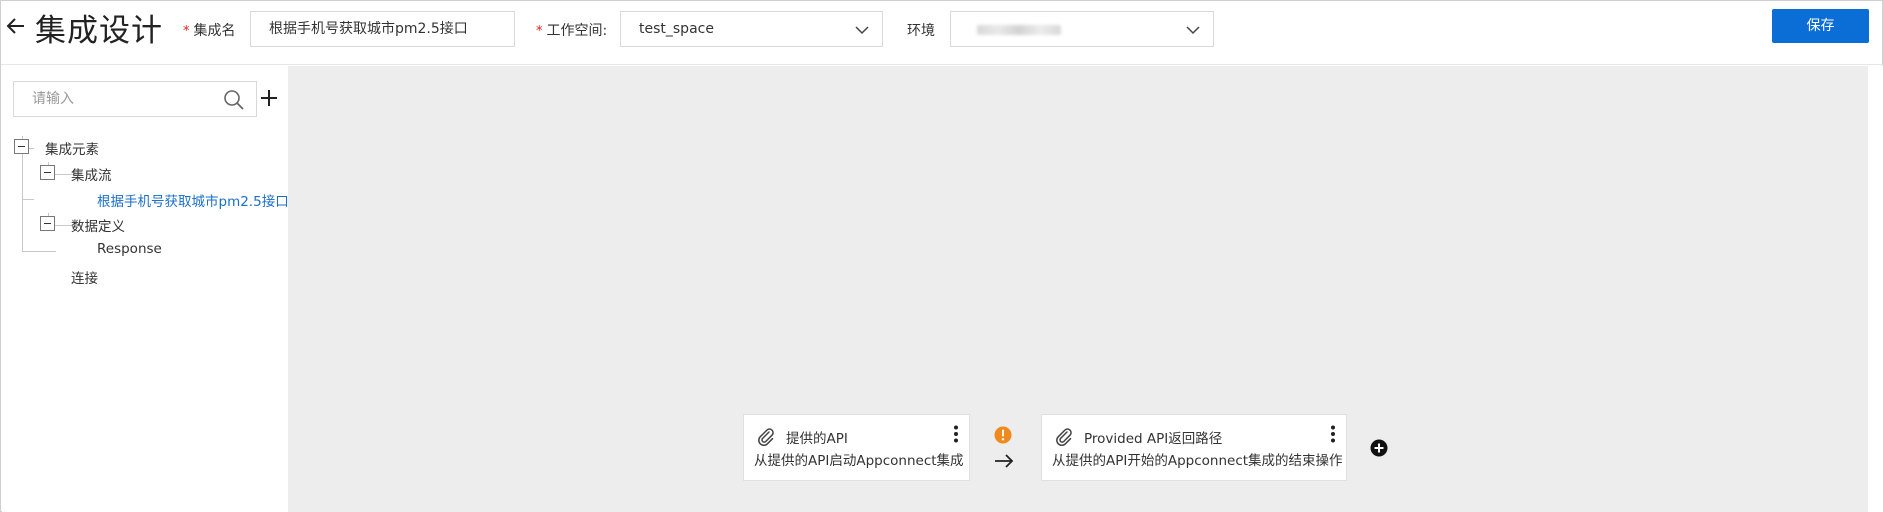  I want to click on canvas-edge, so click(1875, 289).